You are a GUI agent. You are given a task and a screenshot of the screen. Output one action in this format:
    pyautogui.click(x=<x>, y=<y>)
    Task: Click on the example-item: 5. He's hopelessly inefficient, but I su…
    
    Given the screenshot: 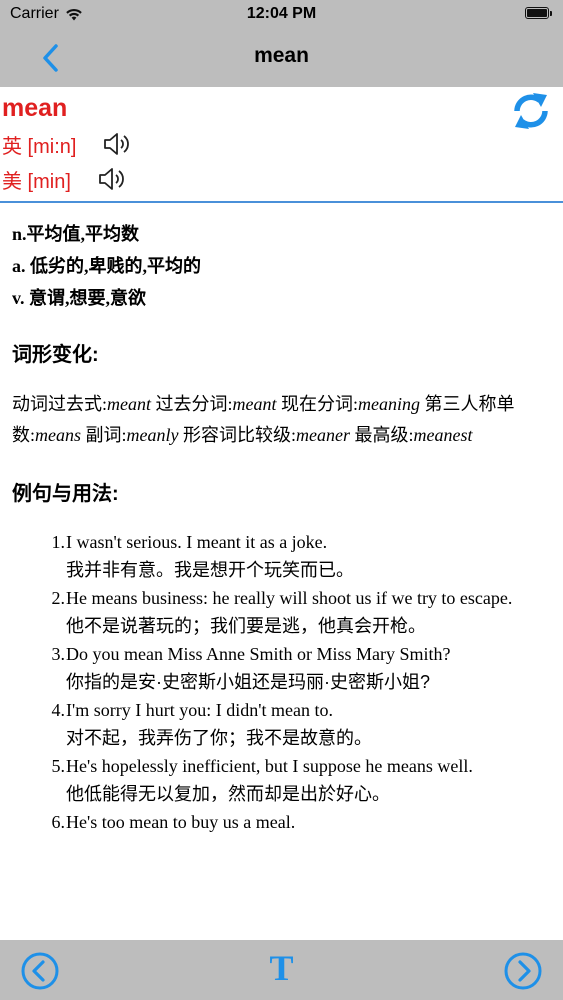 What is the action you would take?
    pyautogui.click(x=279, y=780)
    